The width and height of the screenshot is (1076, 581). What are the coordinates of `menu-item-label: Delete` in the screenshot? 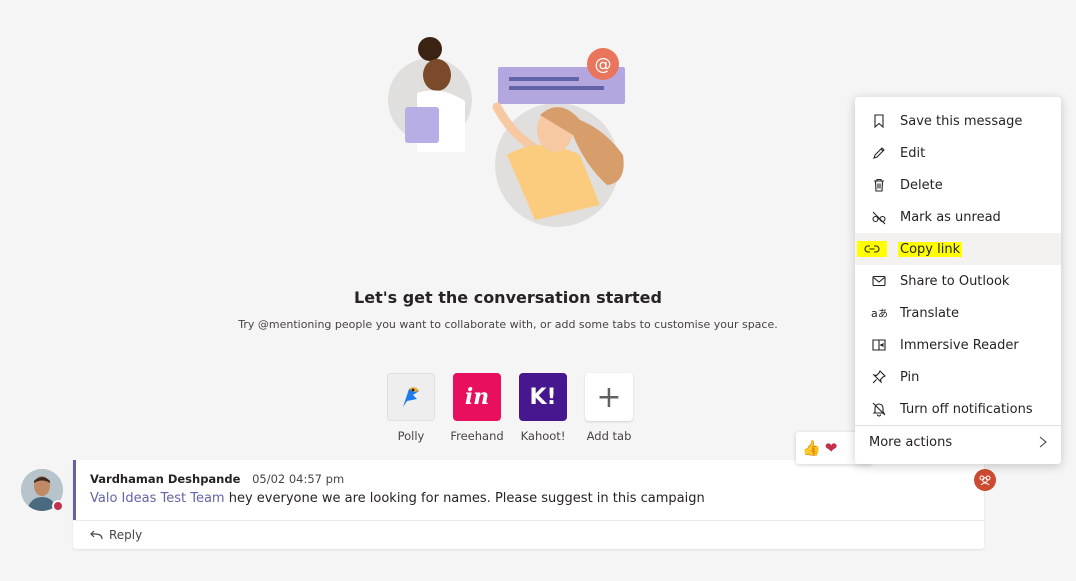 It's located at (921, 185).